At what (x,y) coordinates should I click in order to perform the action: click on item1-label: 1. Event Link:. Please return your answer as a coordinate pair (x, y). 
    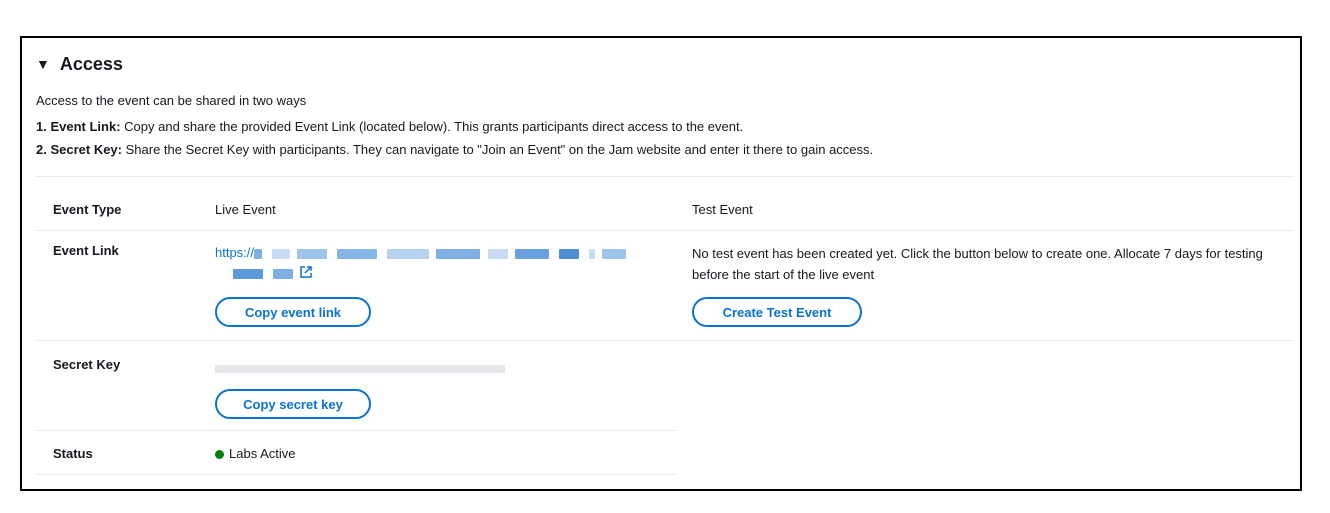
    Looking at the image, I should click on (78, 126).